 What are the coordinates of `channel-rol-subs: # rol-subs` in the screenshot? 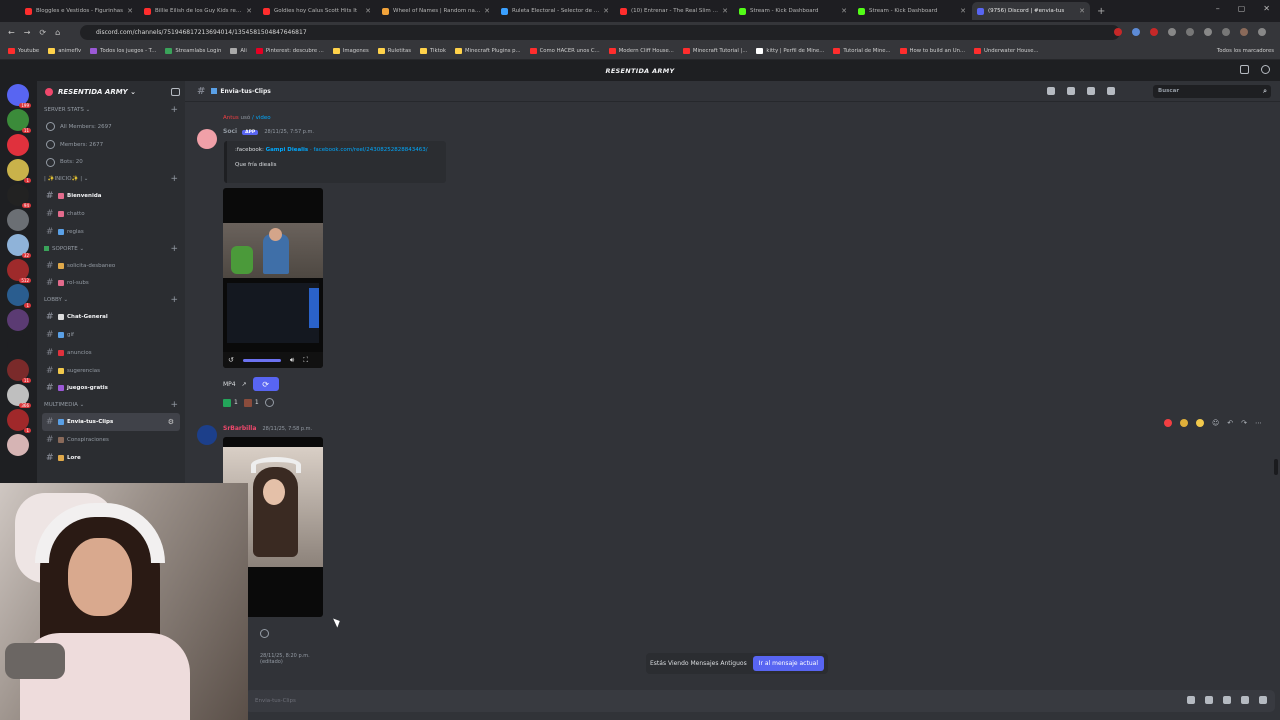 It's located at (111, 284).